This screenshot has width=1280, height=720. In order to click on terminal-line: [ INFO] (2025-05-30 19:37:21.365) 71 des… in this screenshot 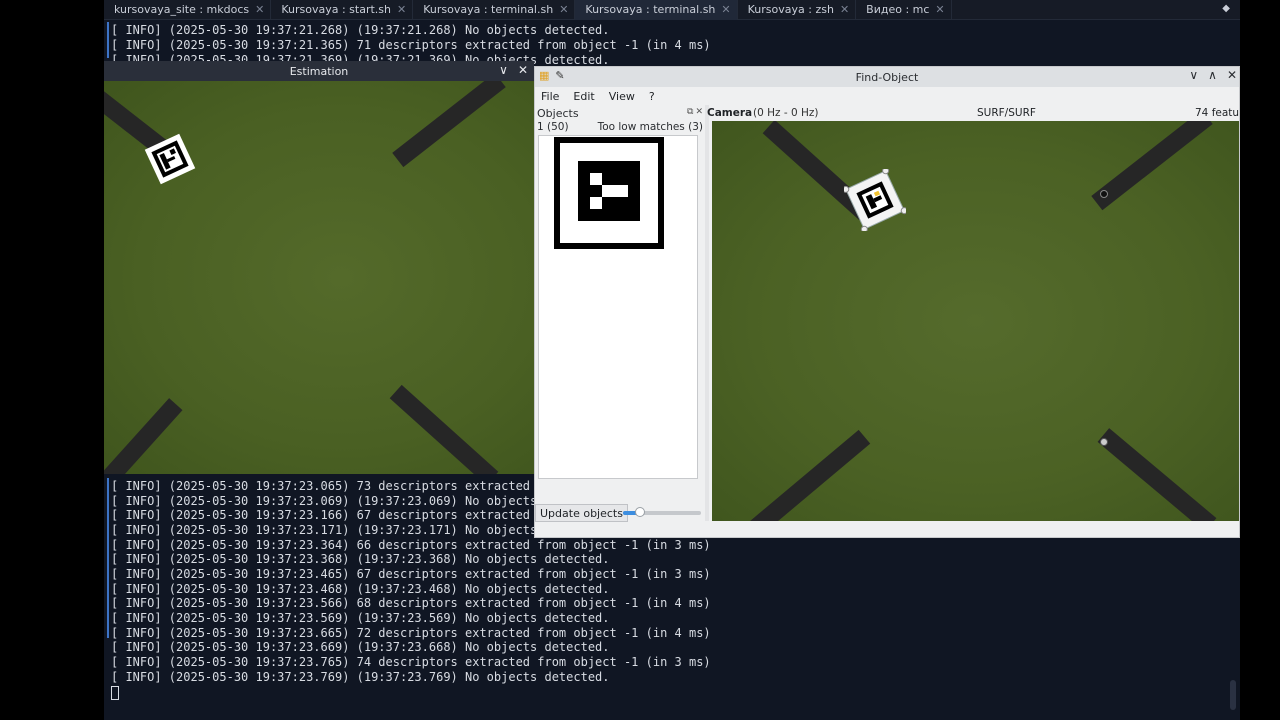, I will do `click(411, 45)`.